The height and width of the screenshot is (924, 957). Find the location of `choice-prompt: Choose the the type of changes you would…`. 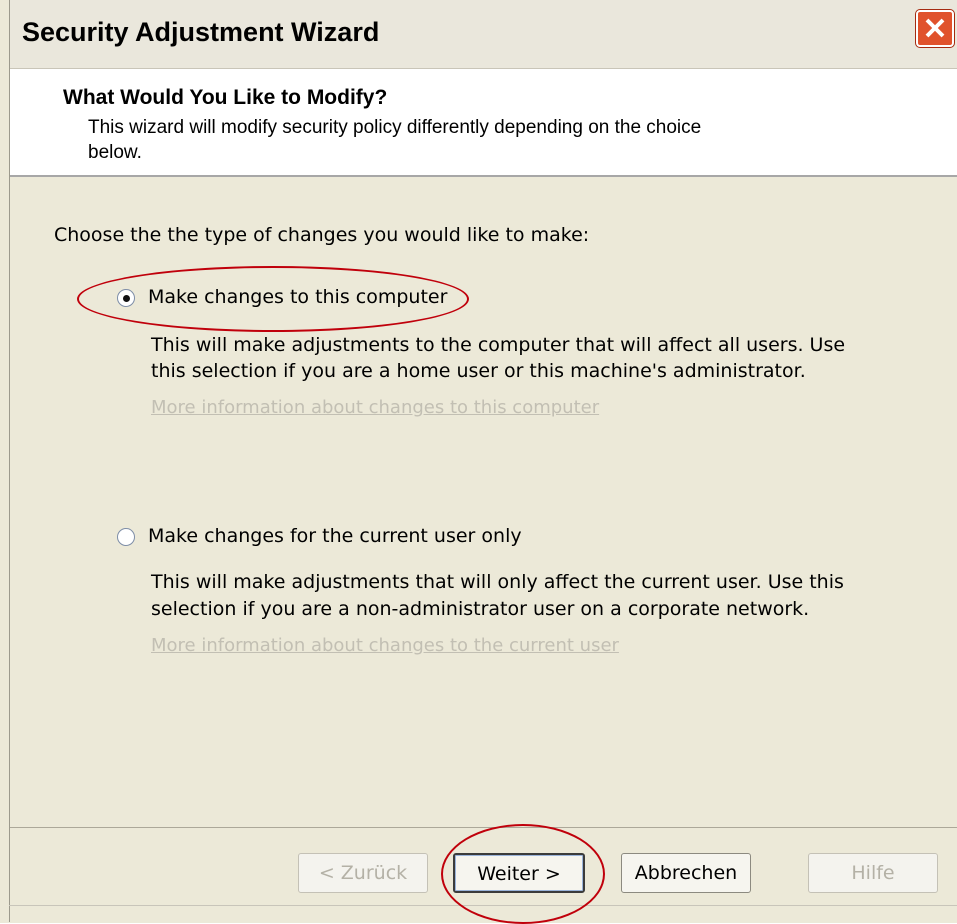

choice-prompt: Choose the the type of changes you would… is located at coordinates (322, 235).